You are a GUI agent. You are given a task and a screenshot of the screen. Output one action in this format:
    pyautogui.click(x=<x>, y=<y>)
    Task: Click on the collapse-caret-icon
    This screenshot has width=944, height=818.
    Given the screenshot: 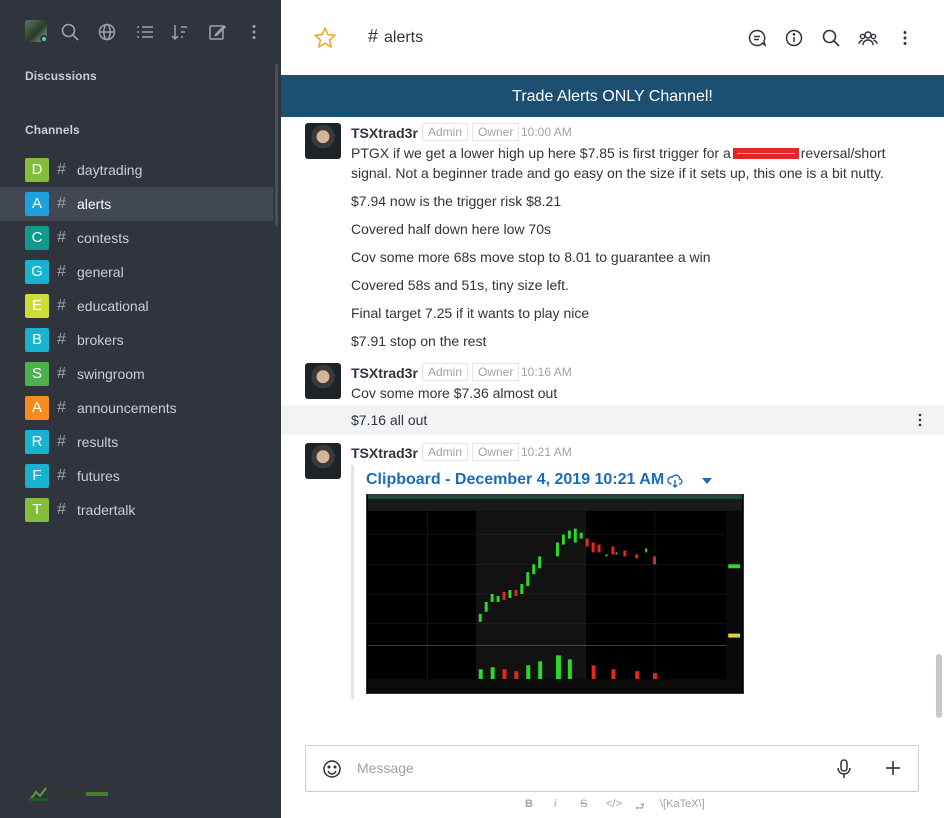 What is the action you would take?
    pyautogui.click(x=707, y=481)
    